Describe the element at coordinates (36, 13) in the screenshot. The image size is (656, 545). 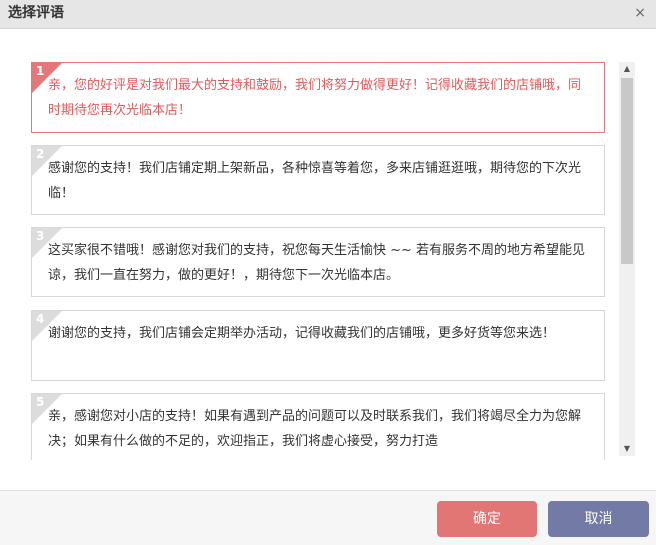
I see `dialog-title: 选择评语` at that location.